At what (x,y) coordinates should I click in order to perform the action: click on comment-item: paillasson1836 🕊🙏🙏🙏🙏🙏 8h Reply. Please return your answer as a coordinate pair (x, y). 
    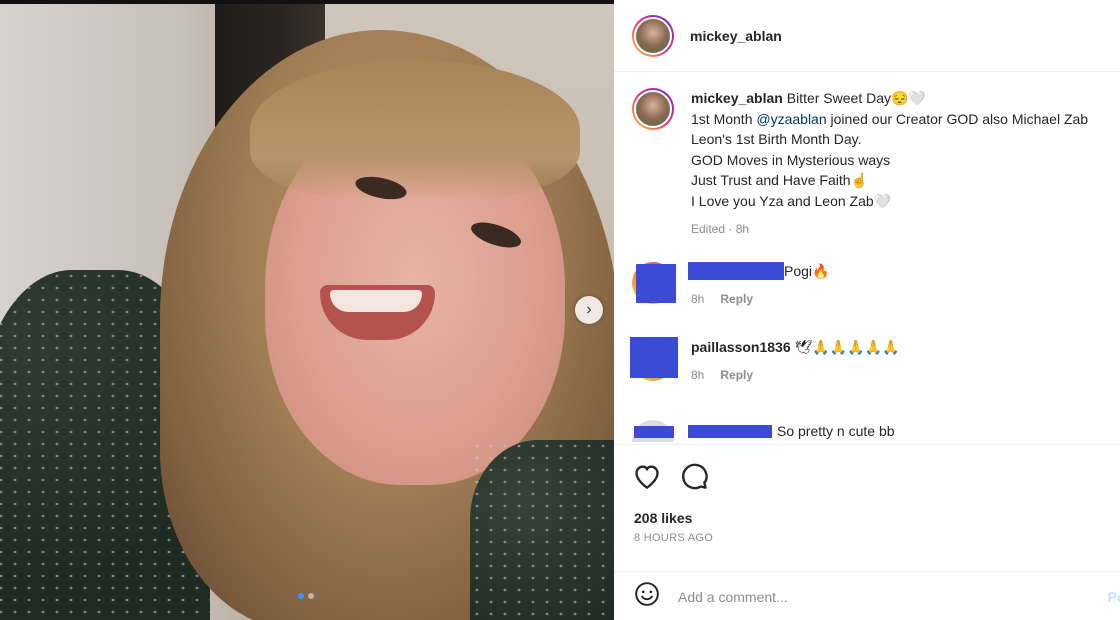
    Looking at the image, I should click on (870, 359).